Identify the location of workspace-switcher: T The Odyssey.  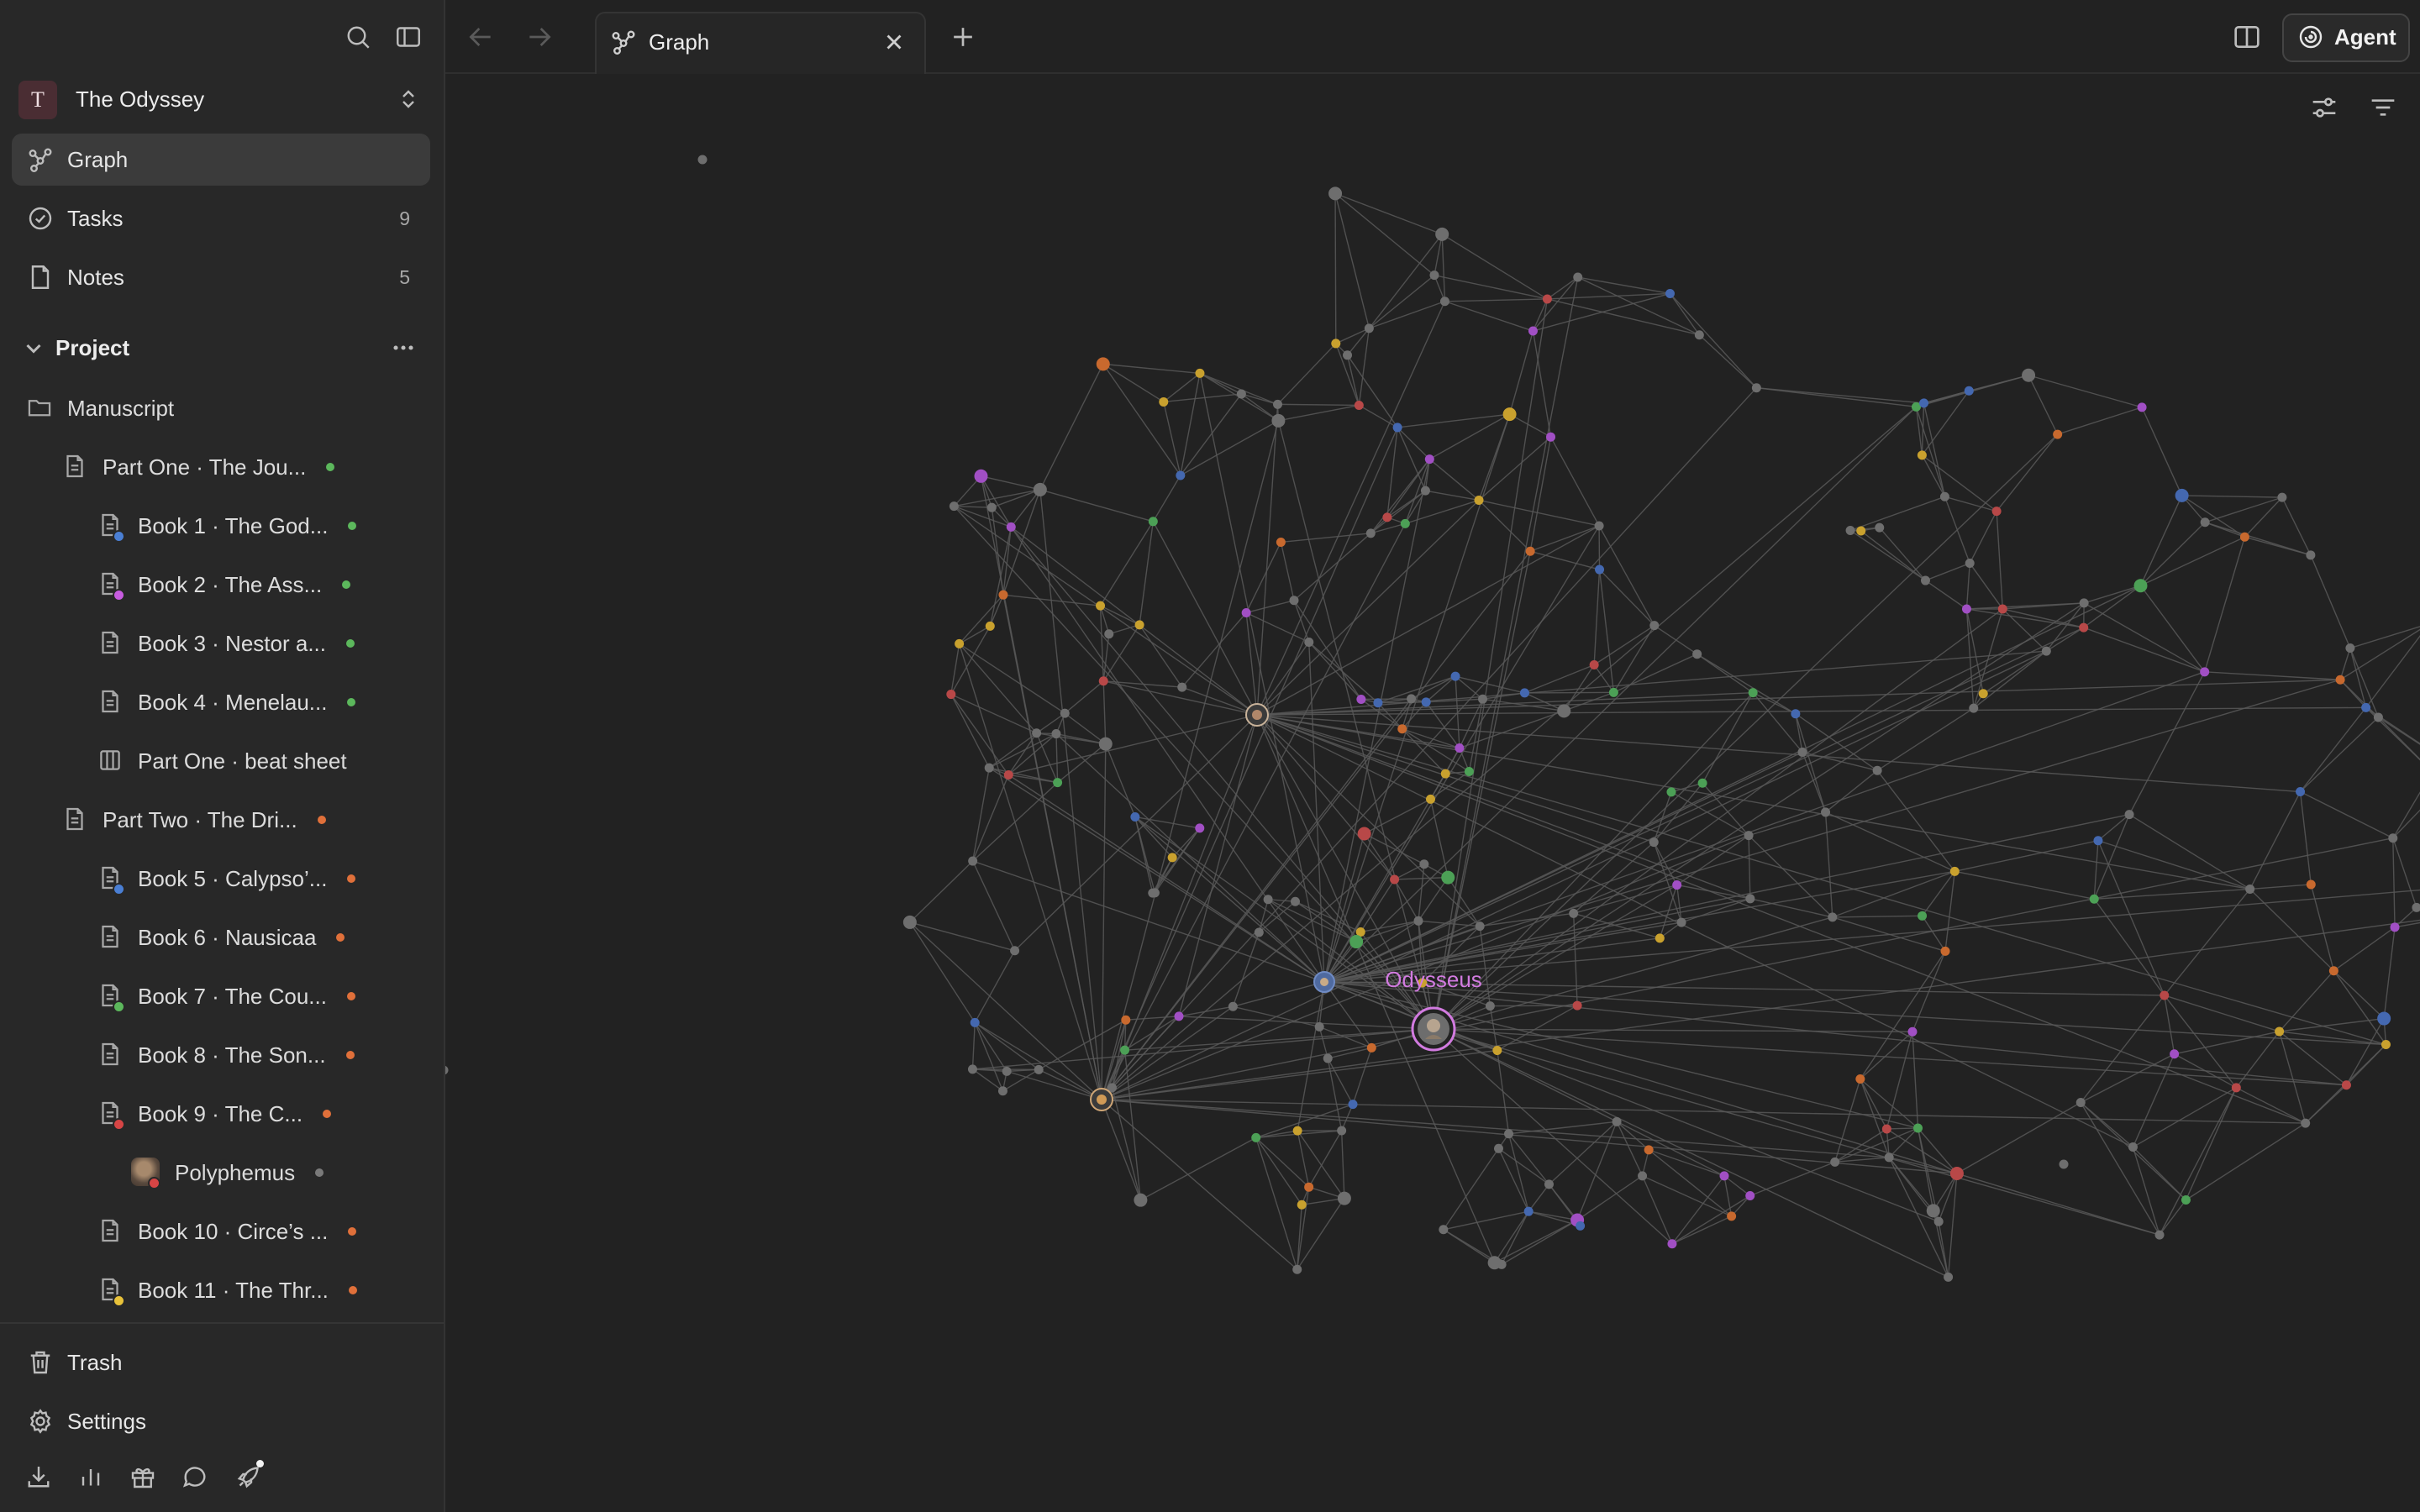
(221, 99).